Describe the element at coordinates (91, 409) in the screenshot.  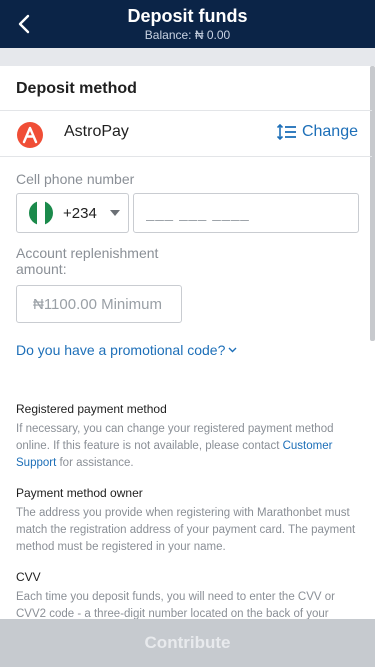
I see `registered-method-title: Registered payment method` at that location.